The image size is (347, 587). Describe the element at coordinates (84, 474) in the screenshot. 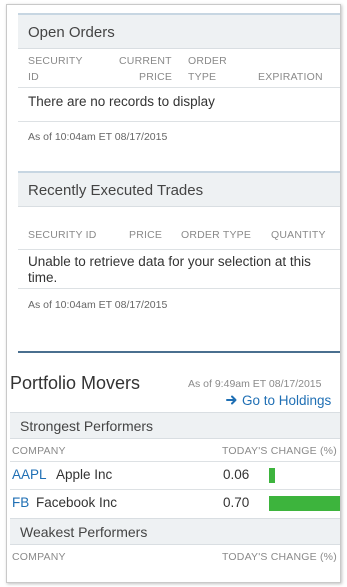

I see `company-name: Apple Inc` at that location.